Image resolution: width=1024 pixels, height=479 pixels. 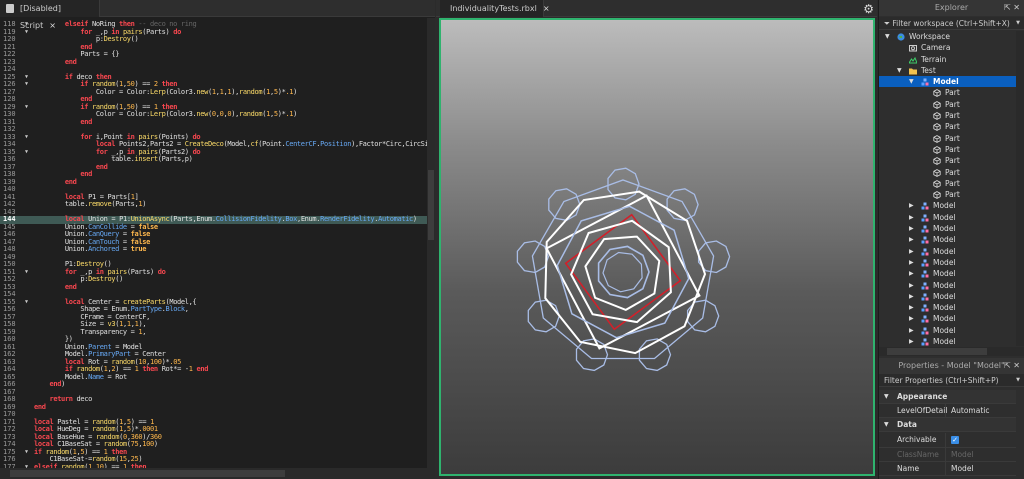 What do you see at coordinates (947, 411) in the screenshot?
I see `property-levelofdetail: LevelOfDetail Automatic` at bounding box center [947, 411].